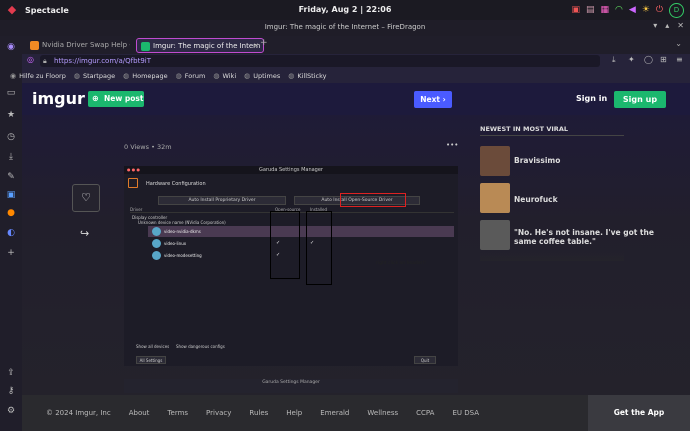  I want to click on all-settings-button: All Settings, so click(151, 360).